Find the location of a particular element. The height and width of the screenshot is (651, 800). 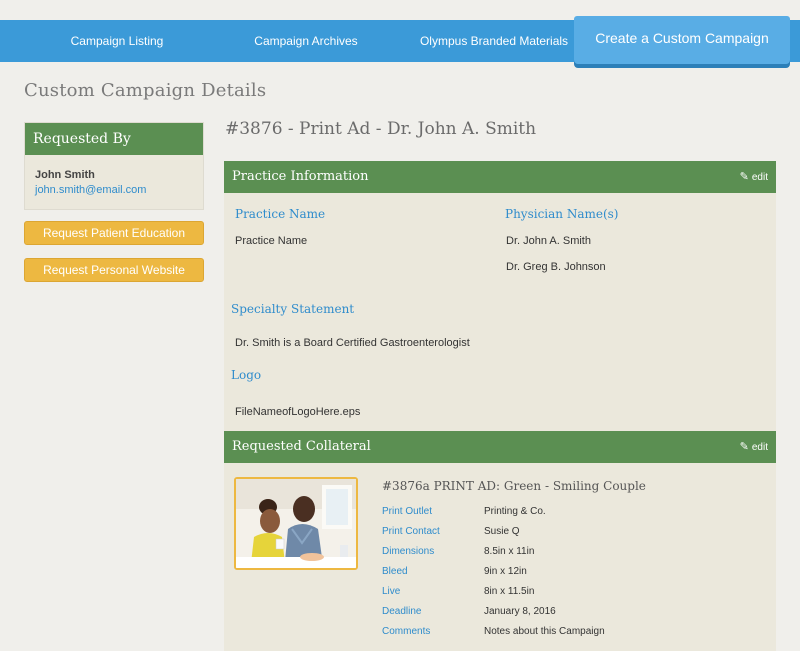

request-patient-education-button: Request Patient Education is located at coordinates (114, 233).